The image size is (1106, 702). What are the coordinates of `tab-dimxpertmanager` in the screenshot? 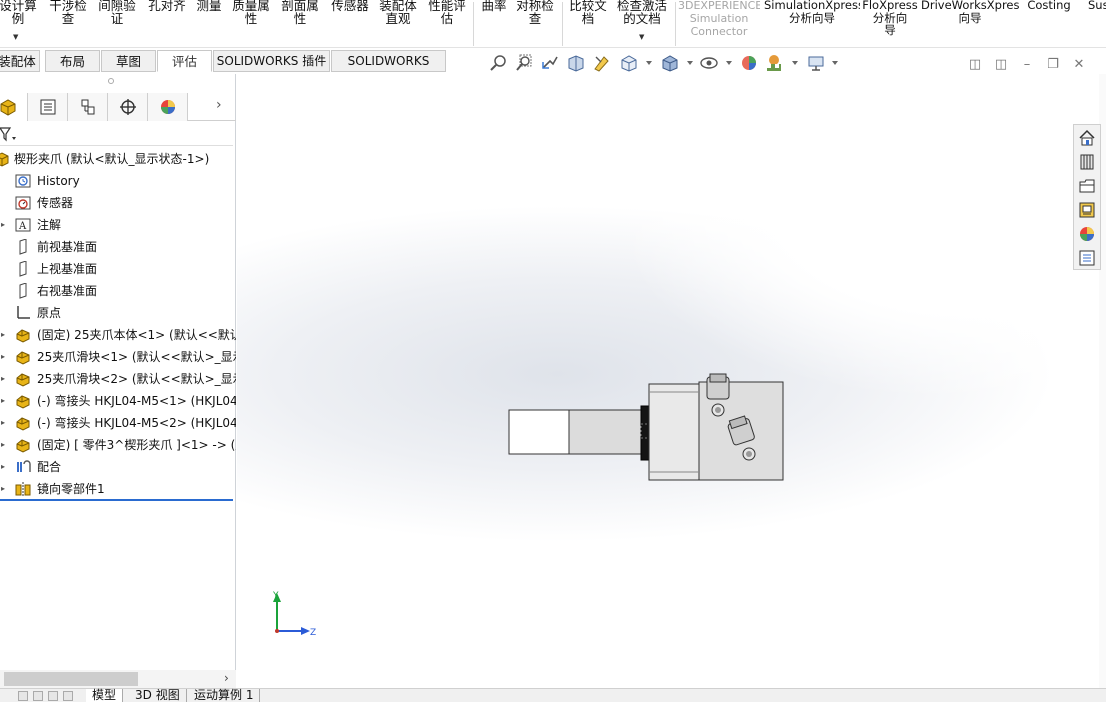 It's located at (128, 107).